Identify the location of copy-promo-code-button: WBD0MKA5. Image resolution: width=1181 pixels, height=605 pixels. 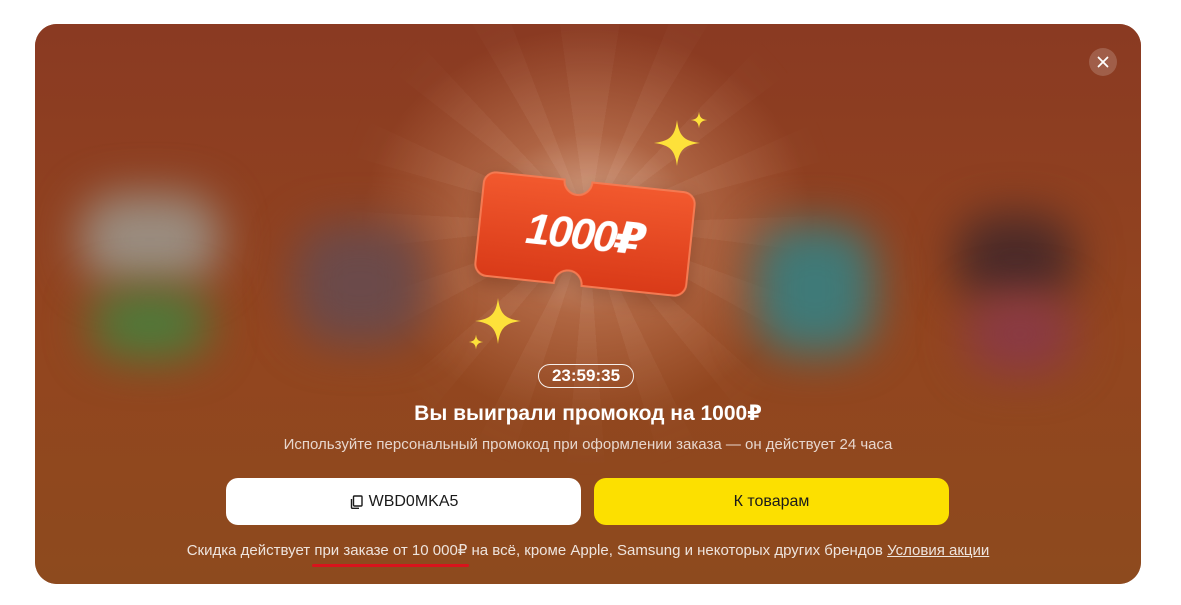
(403, 501).